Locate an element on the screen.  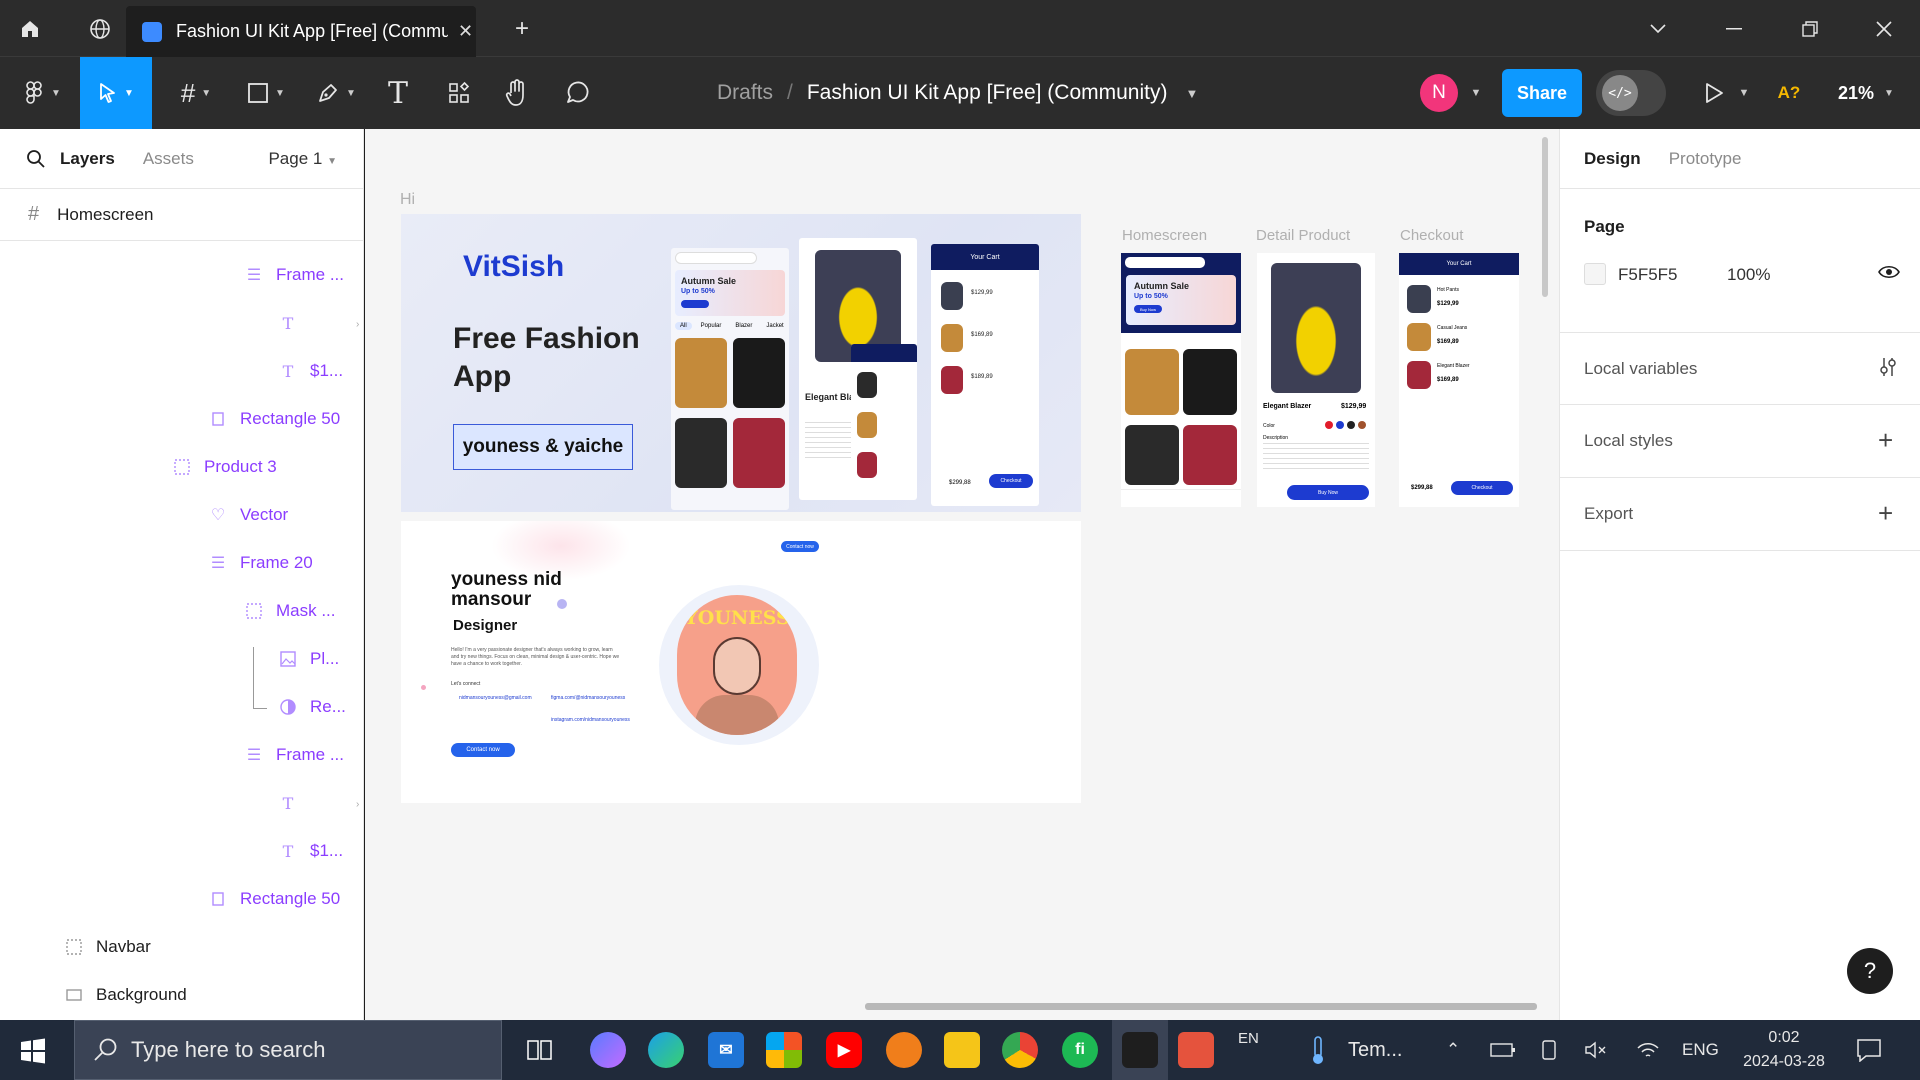
tab-layers: Layers is located at coordinates (87, 159).